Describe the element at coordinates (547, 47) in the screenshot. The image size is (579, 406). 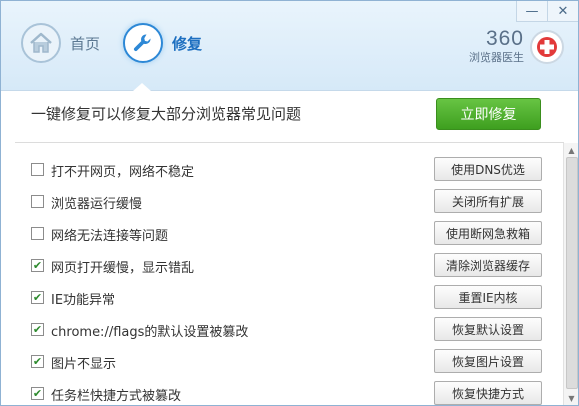
I see `medical-cross-icon` at that location.